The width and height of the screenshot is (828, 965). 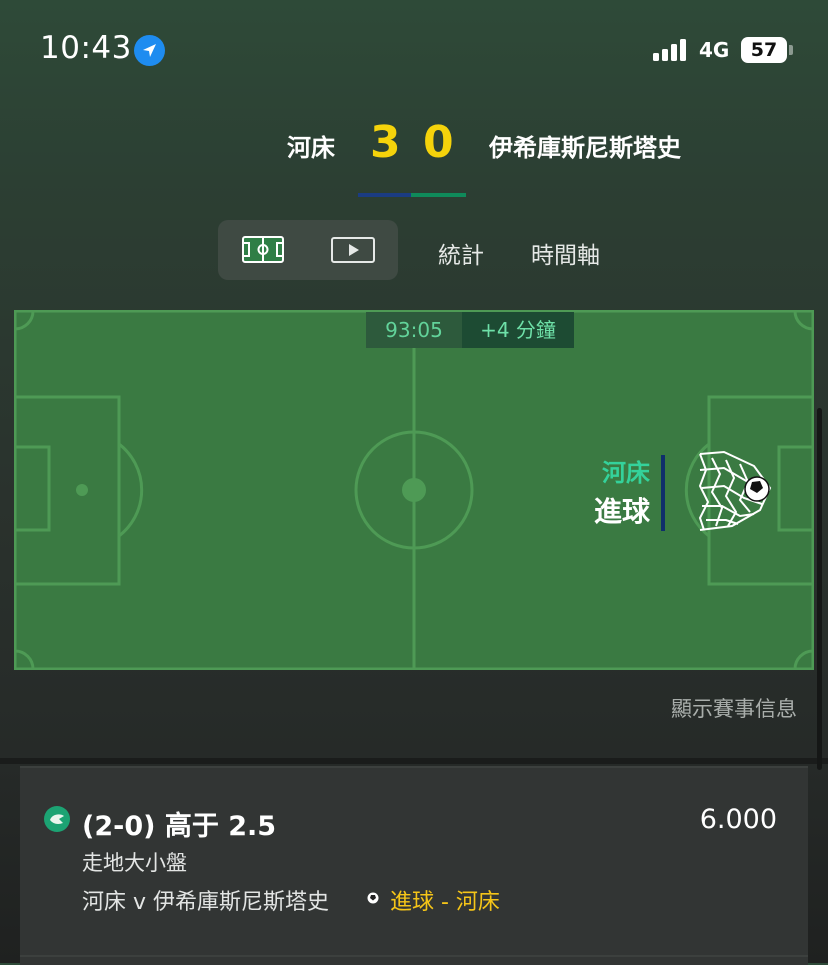 I want to click on battery-level: 57, so click(x=764, y=50).